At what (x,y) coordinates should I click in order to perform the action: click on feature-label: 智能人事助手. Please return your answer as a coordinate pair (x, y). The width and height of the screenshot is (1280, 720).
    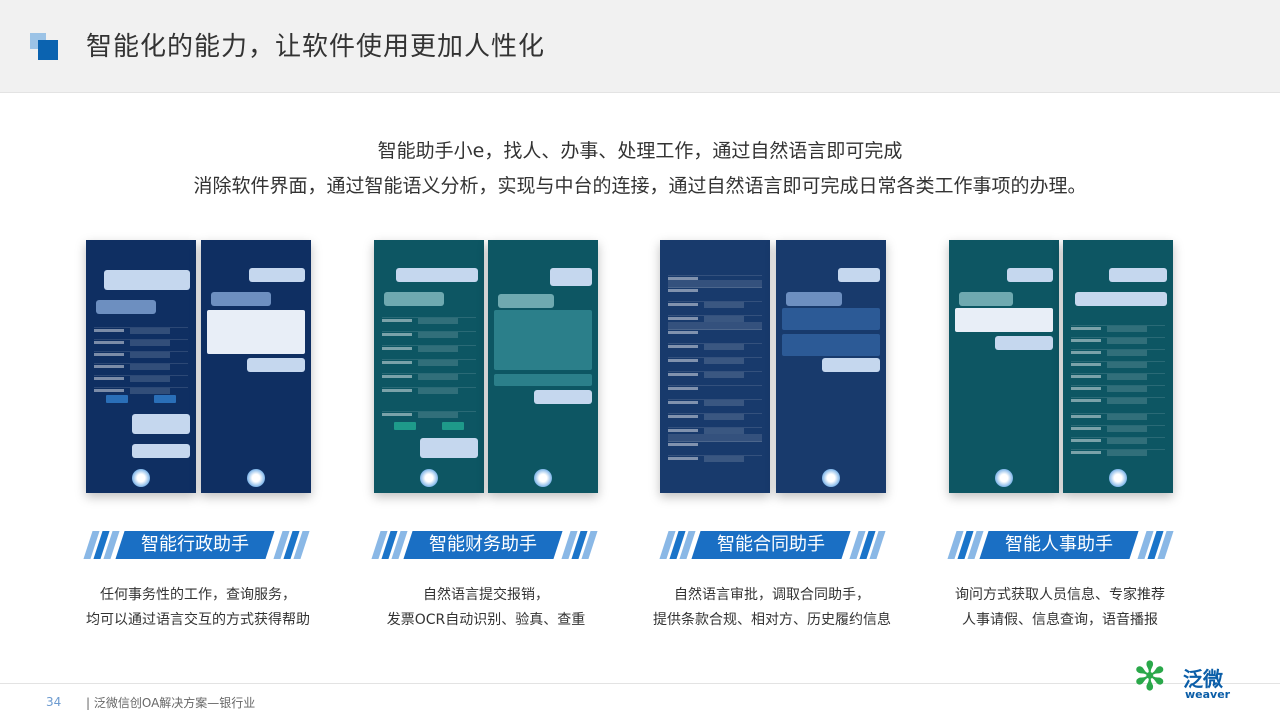
    Looking at the image, I should click on (1059, 545).